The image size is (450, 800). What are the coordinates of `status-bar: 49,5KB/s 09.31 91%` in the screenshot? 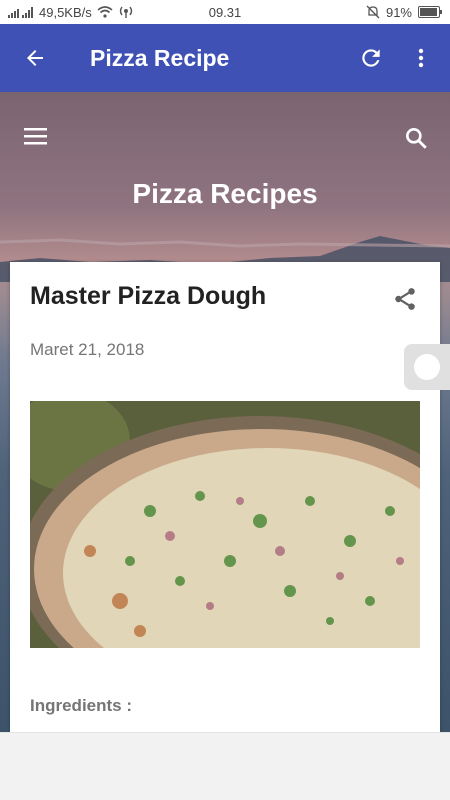 It's located at (225, 12).